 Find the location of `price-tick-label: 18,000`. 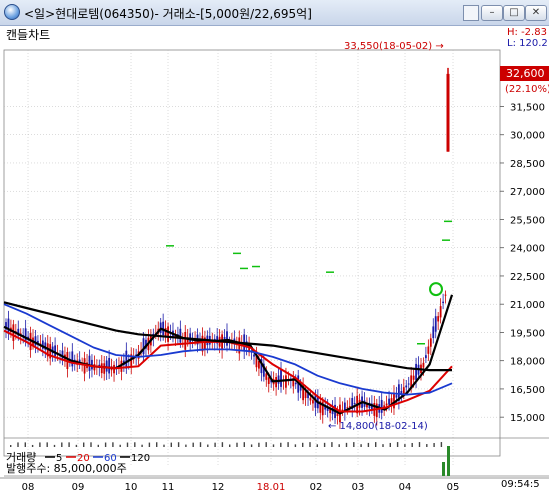

price-tick-label: 18,000 is located at coordinates (527, 362).